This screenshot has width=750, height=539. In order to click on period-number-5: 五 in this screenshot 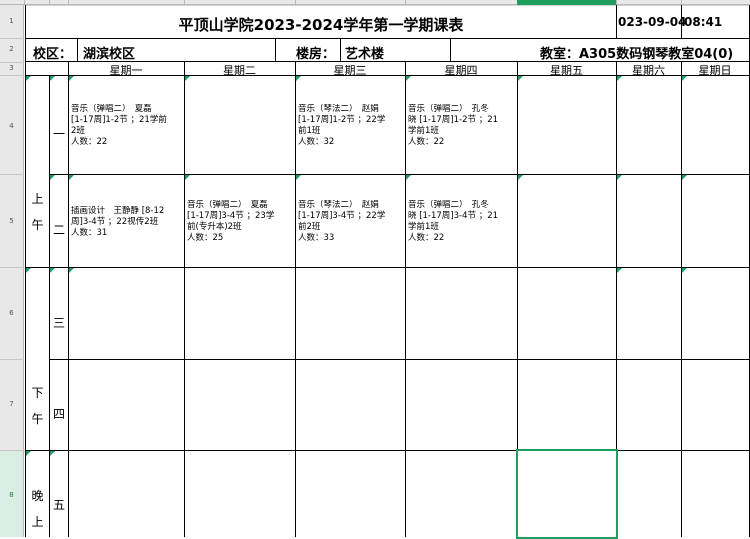, I will do `click(59, 504)`.